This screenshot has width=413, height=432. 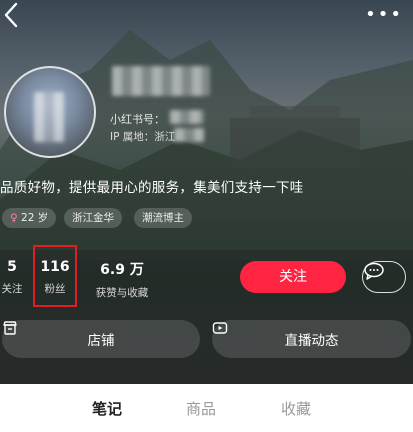 I want to click on ip-location: IP 属地：浙江, so click(x=143, y=137).